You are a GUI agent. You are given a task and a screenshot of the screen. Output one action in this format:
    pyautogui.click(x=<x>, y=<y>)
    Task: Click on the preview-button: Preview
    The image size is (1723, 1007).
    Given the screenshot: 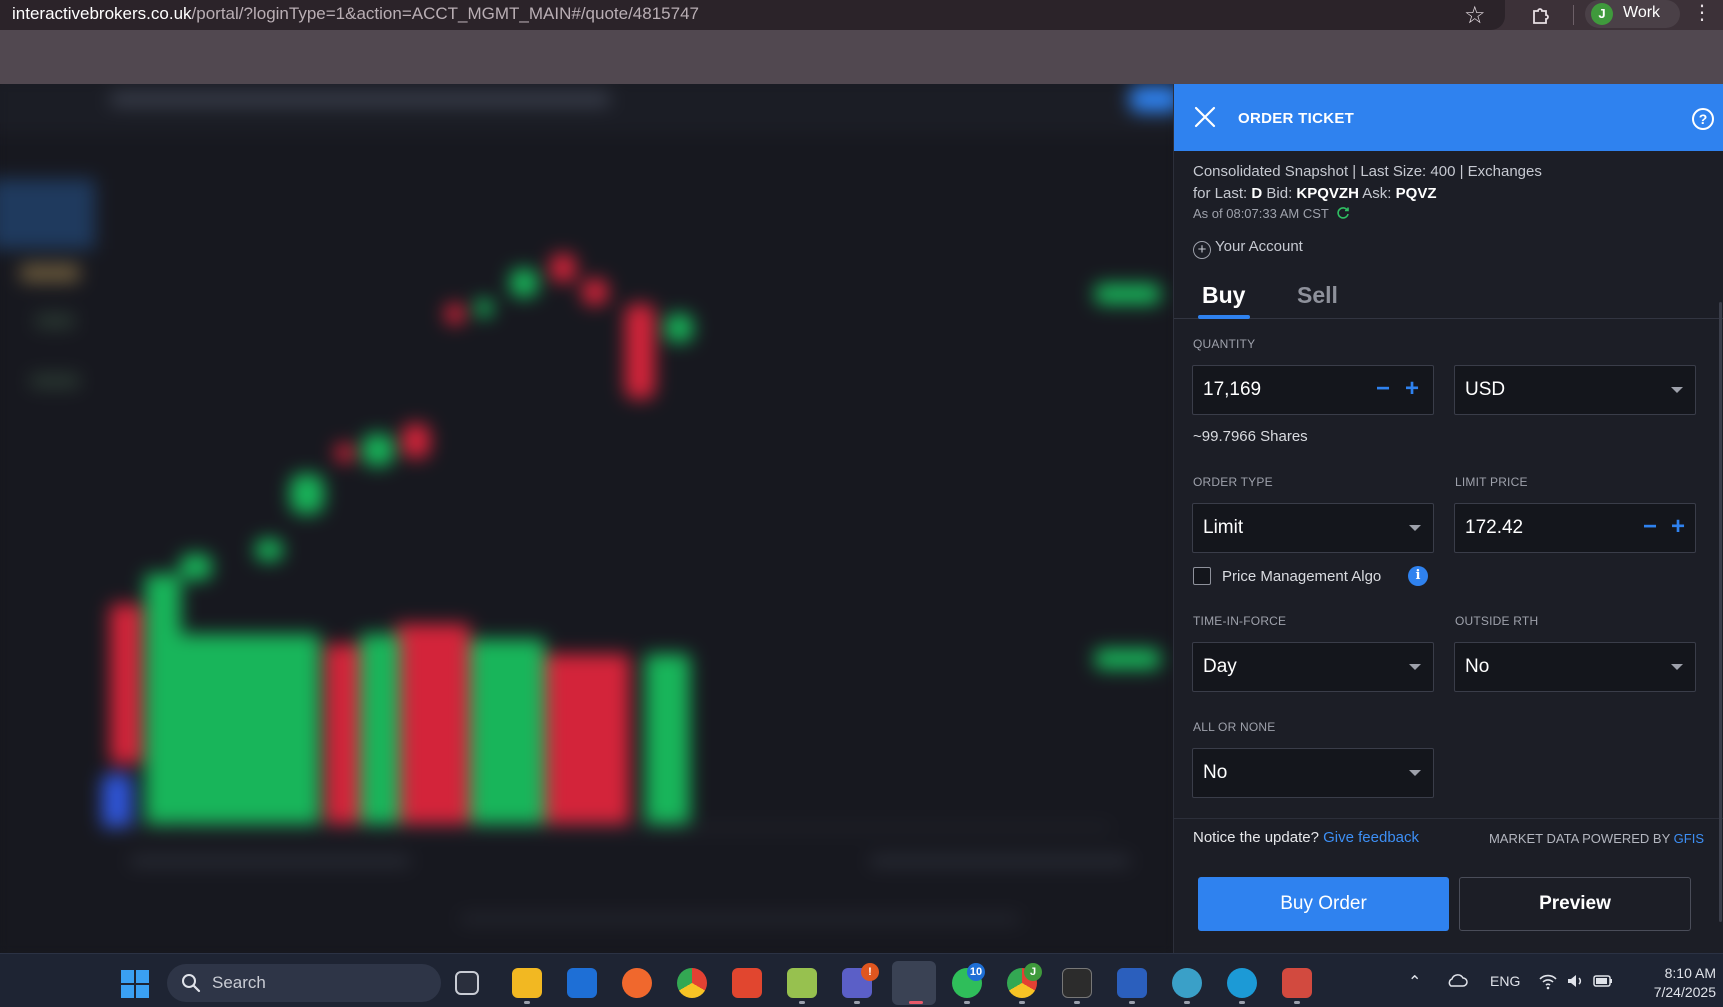 What is the action you would take?
    pyautogui.click(x=1575, y=904)
    